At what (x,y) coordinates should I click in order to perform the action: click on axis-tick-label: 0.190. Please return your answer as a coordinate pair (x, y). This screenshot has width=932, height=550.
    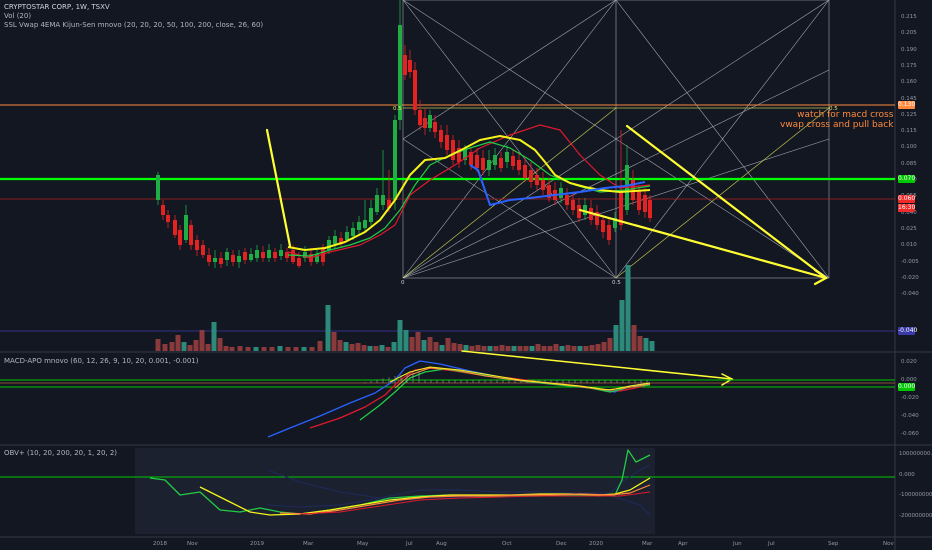
    Looking at the image, I should click on (909, 49).